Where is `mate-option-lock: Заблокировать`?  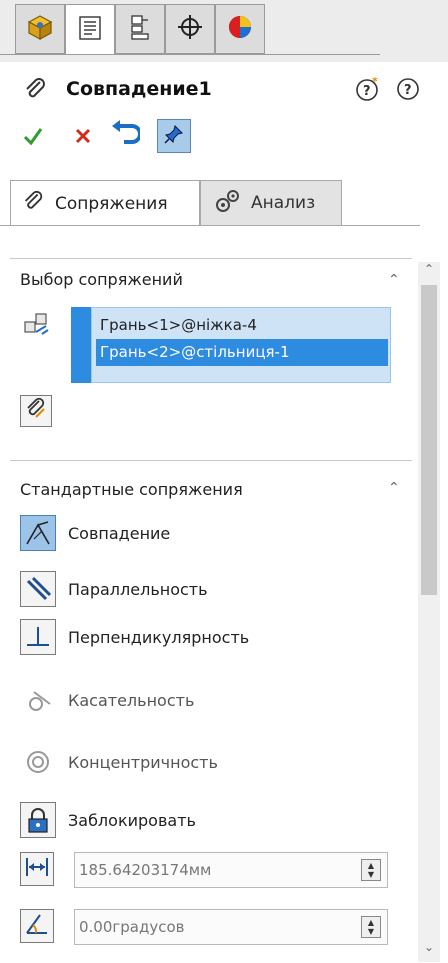
mate-option-lock: Заблокировать is located at coordinates (108, 820).